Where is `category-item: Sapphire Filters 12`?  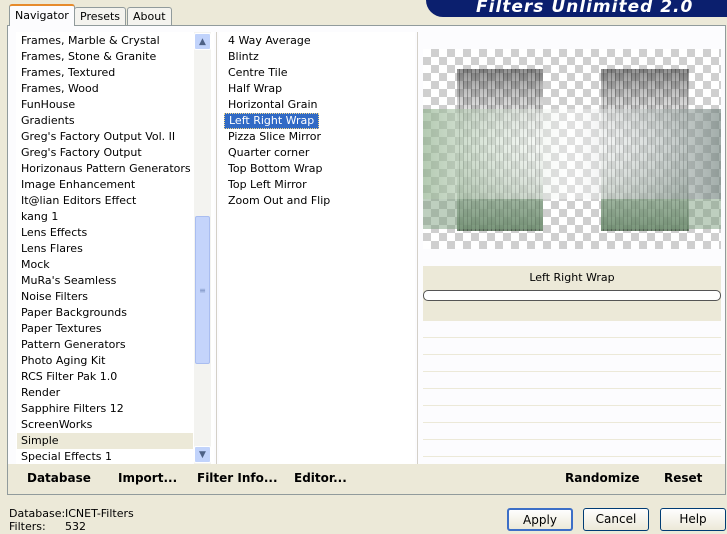
category-item: Sapphire Filters 12 is located at coordinates (105, 409).